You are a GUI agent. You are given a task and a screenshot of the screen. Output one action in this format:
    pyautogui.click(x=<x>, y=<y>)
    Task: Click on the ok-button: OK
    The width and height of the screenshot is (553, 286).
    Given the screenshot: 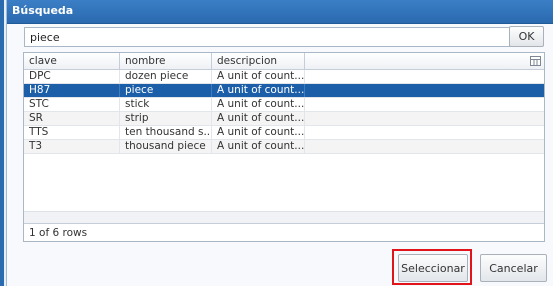 What is the action you would take?
    pyautogui.click(x=526, y=36)
    